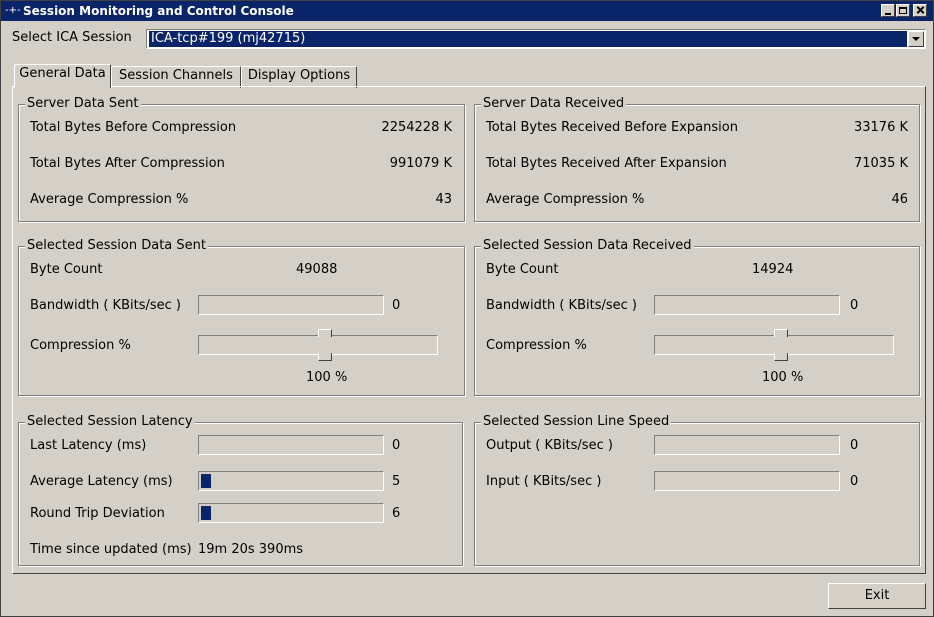 This screenshot has height=617, width=934. What do you see at coordinates (880, 163) in the screenshot?
I see `total-bytes-received-after-expansion-value: 71035 K` at bounding box center [880, 163].